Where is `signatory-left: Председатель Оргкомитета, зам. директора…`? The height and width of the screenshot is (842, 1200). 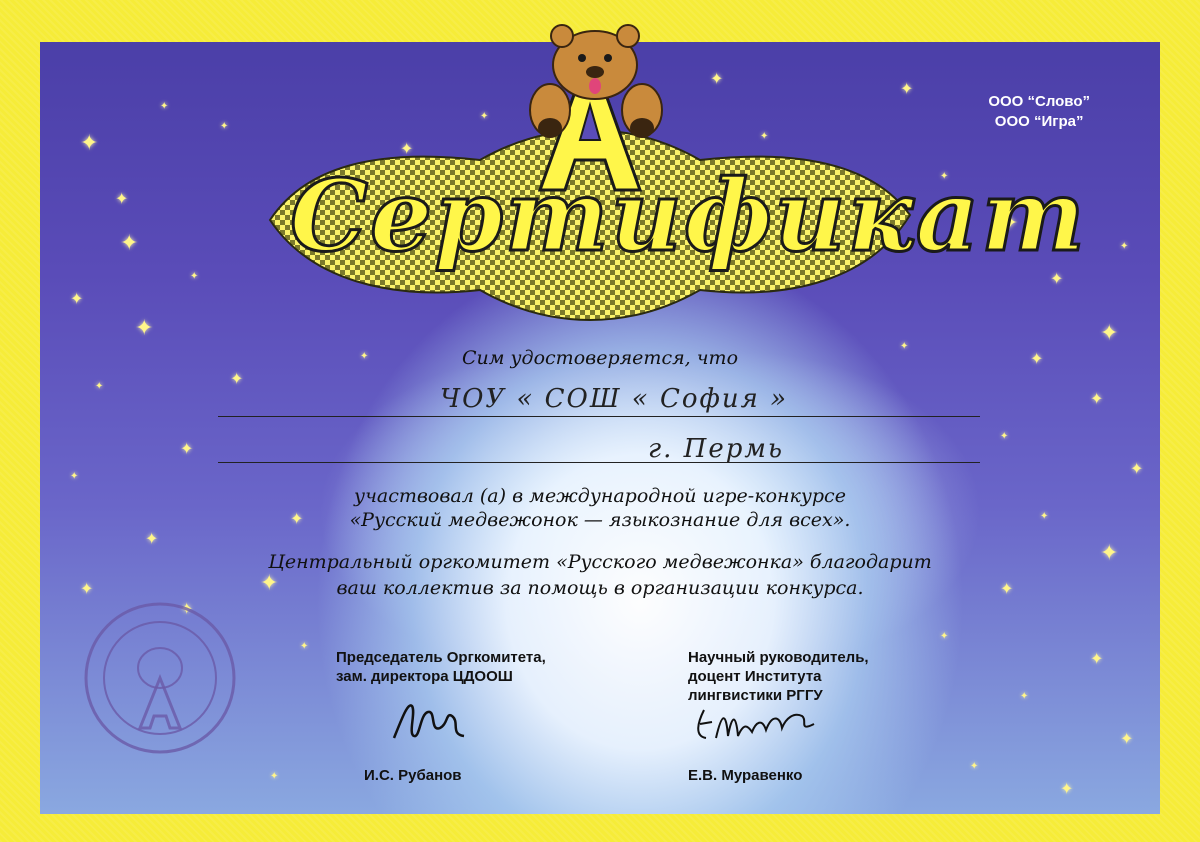
signatory-left: Председатель Оргкомитета, зам. директора… is located at coordinates (441, 667).